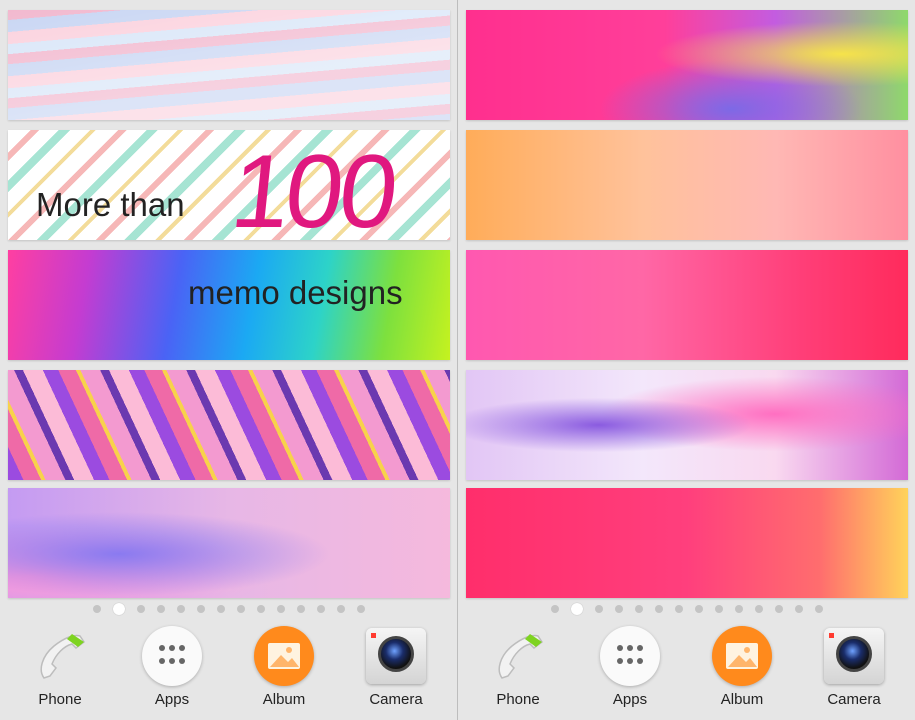 The height and width of the screenshot is (720, 915). I want to click on promo-text-more-than: More than, so click(110, 204).